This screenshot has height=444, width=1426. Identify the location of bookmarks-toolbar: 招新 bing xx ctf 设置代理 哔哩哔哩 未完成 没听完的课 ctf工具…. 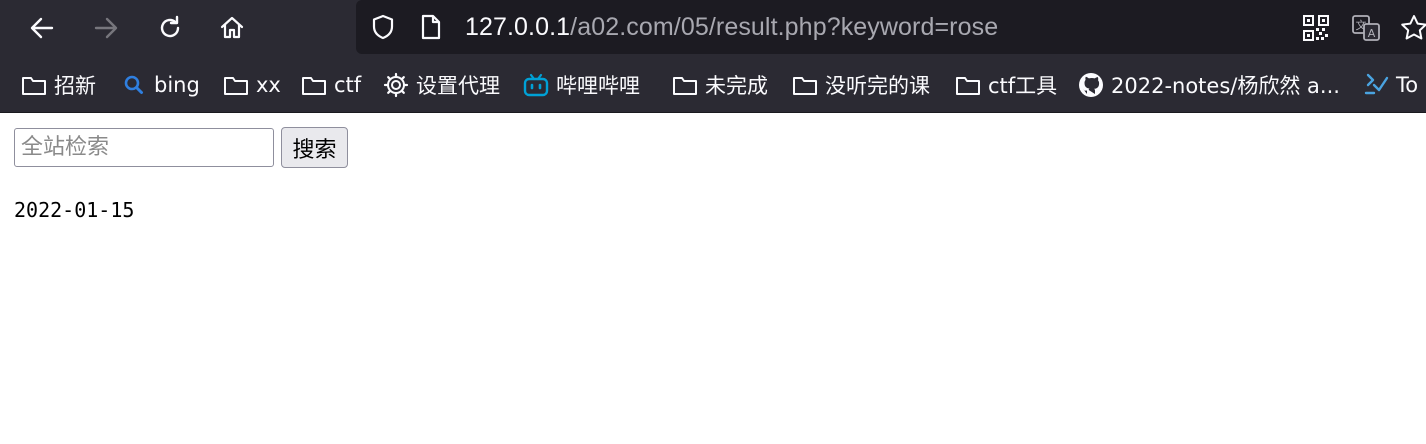
(713, 84).